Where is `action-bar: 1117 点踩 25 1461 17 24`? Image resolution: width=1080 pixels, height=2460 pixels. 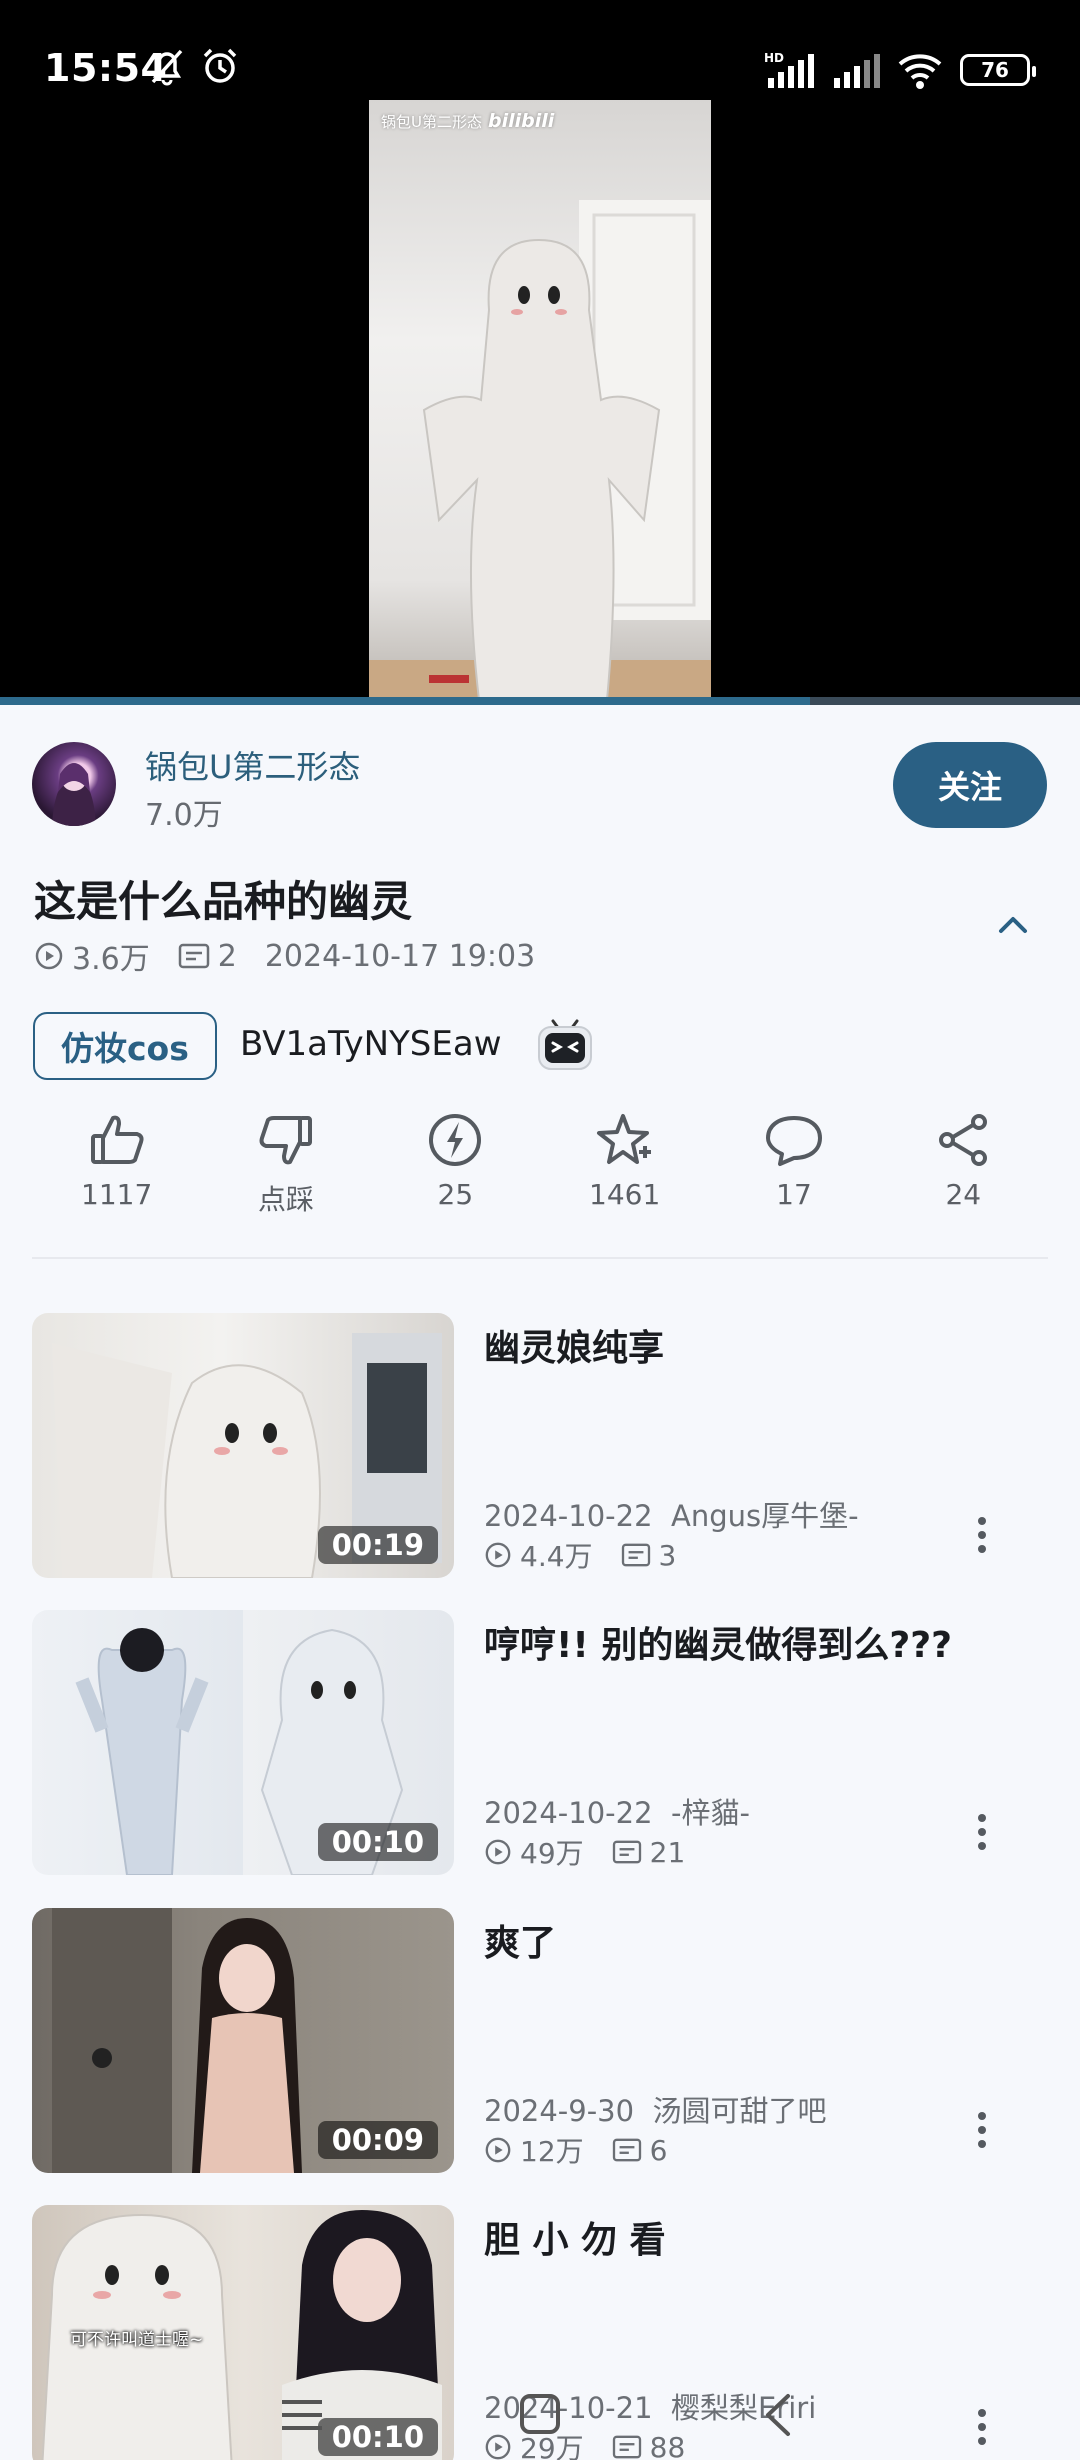 action-bar: 1117 点踩 25 1461 17 24 is located at coordinates (540, 1167).